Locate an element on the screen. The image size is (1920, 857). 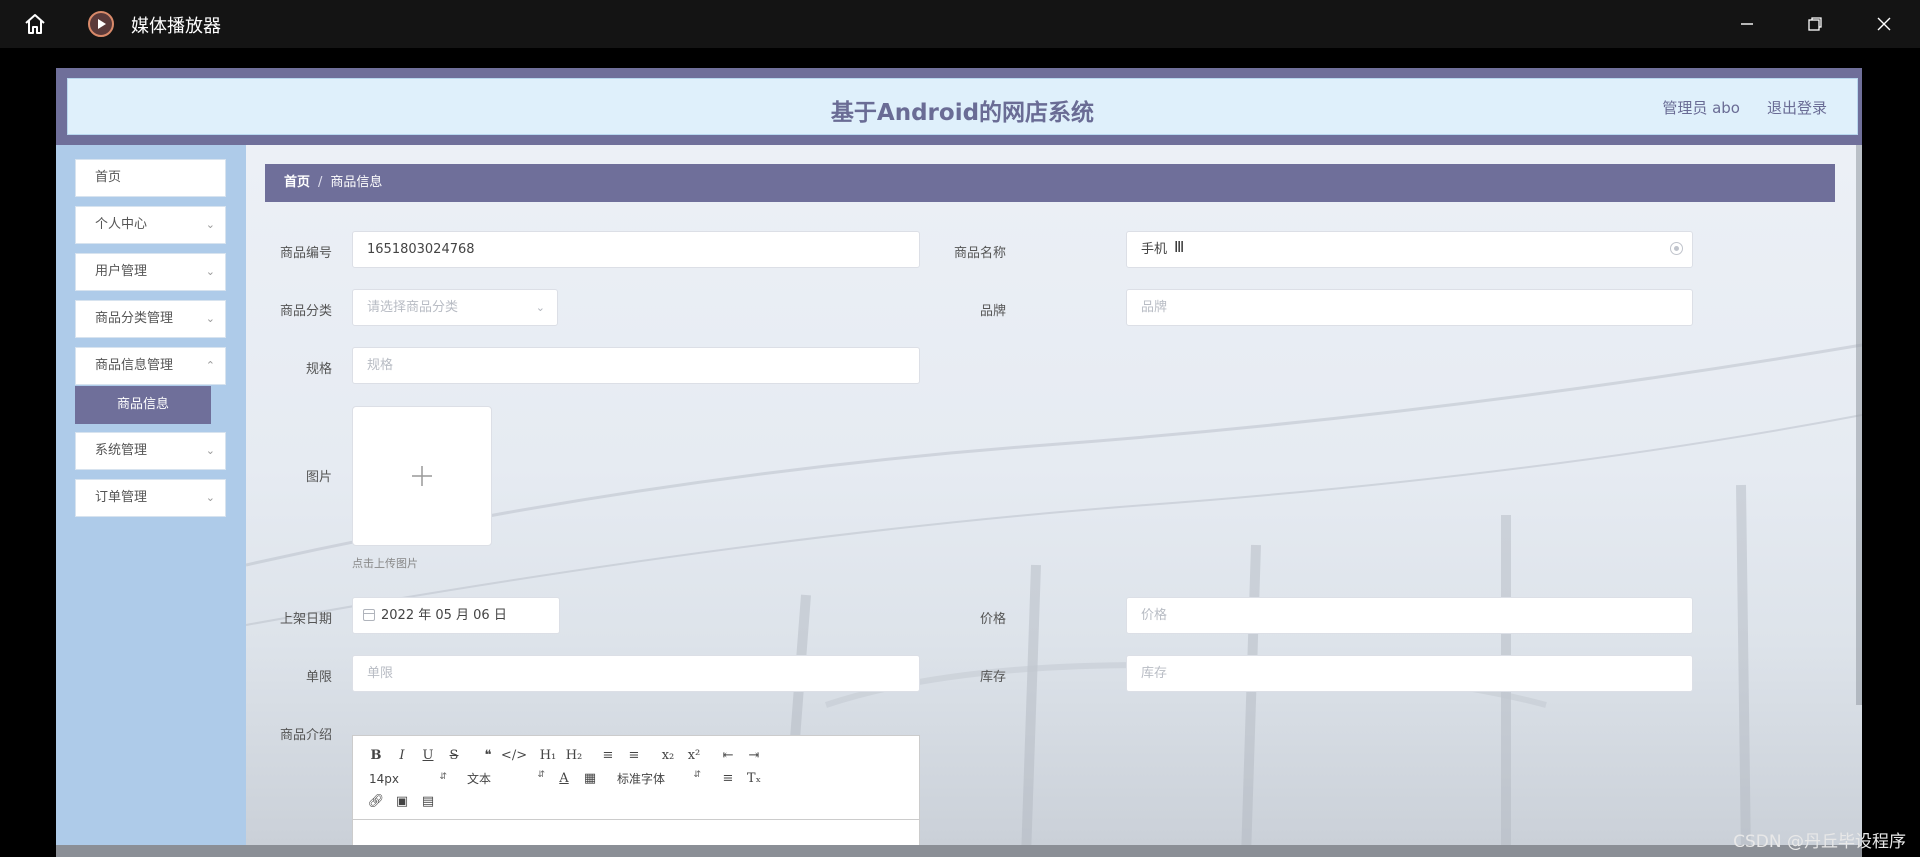
product-code-field: 1651803024768 is located at coordinates (636, 249).